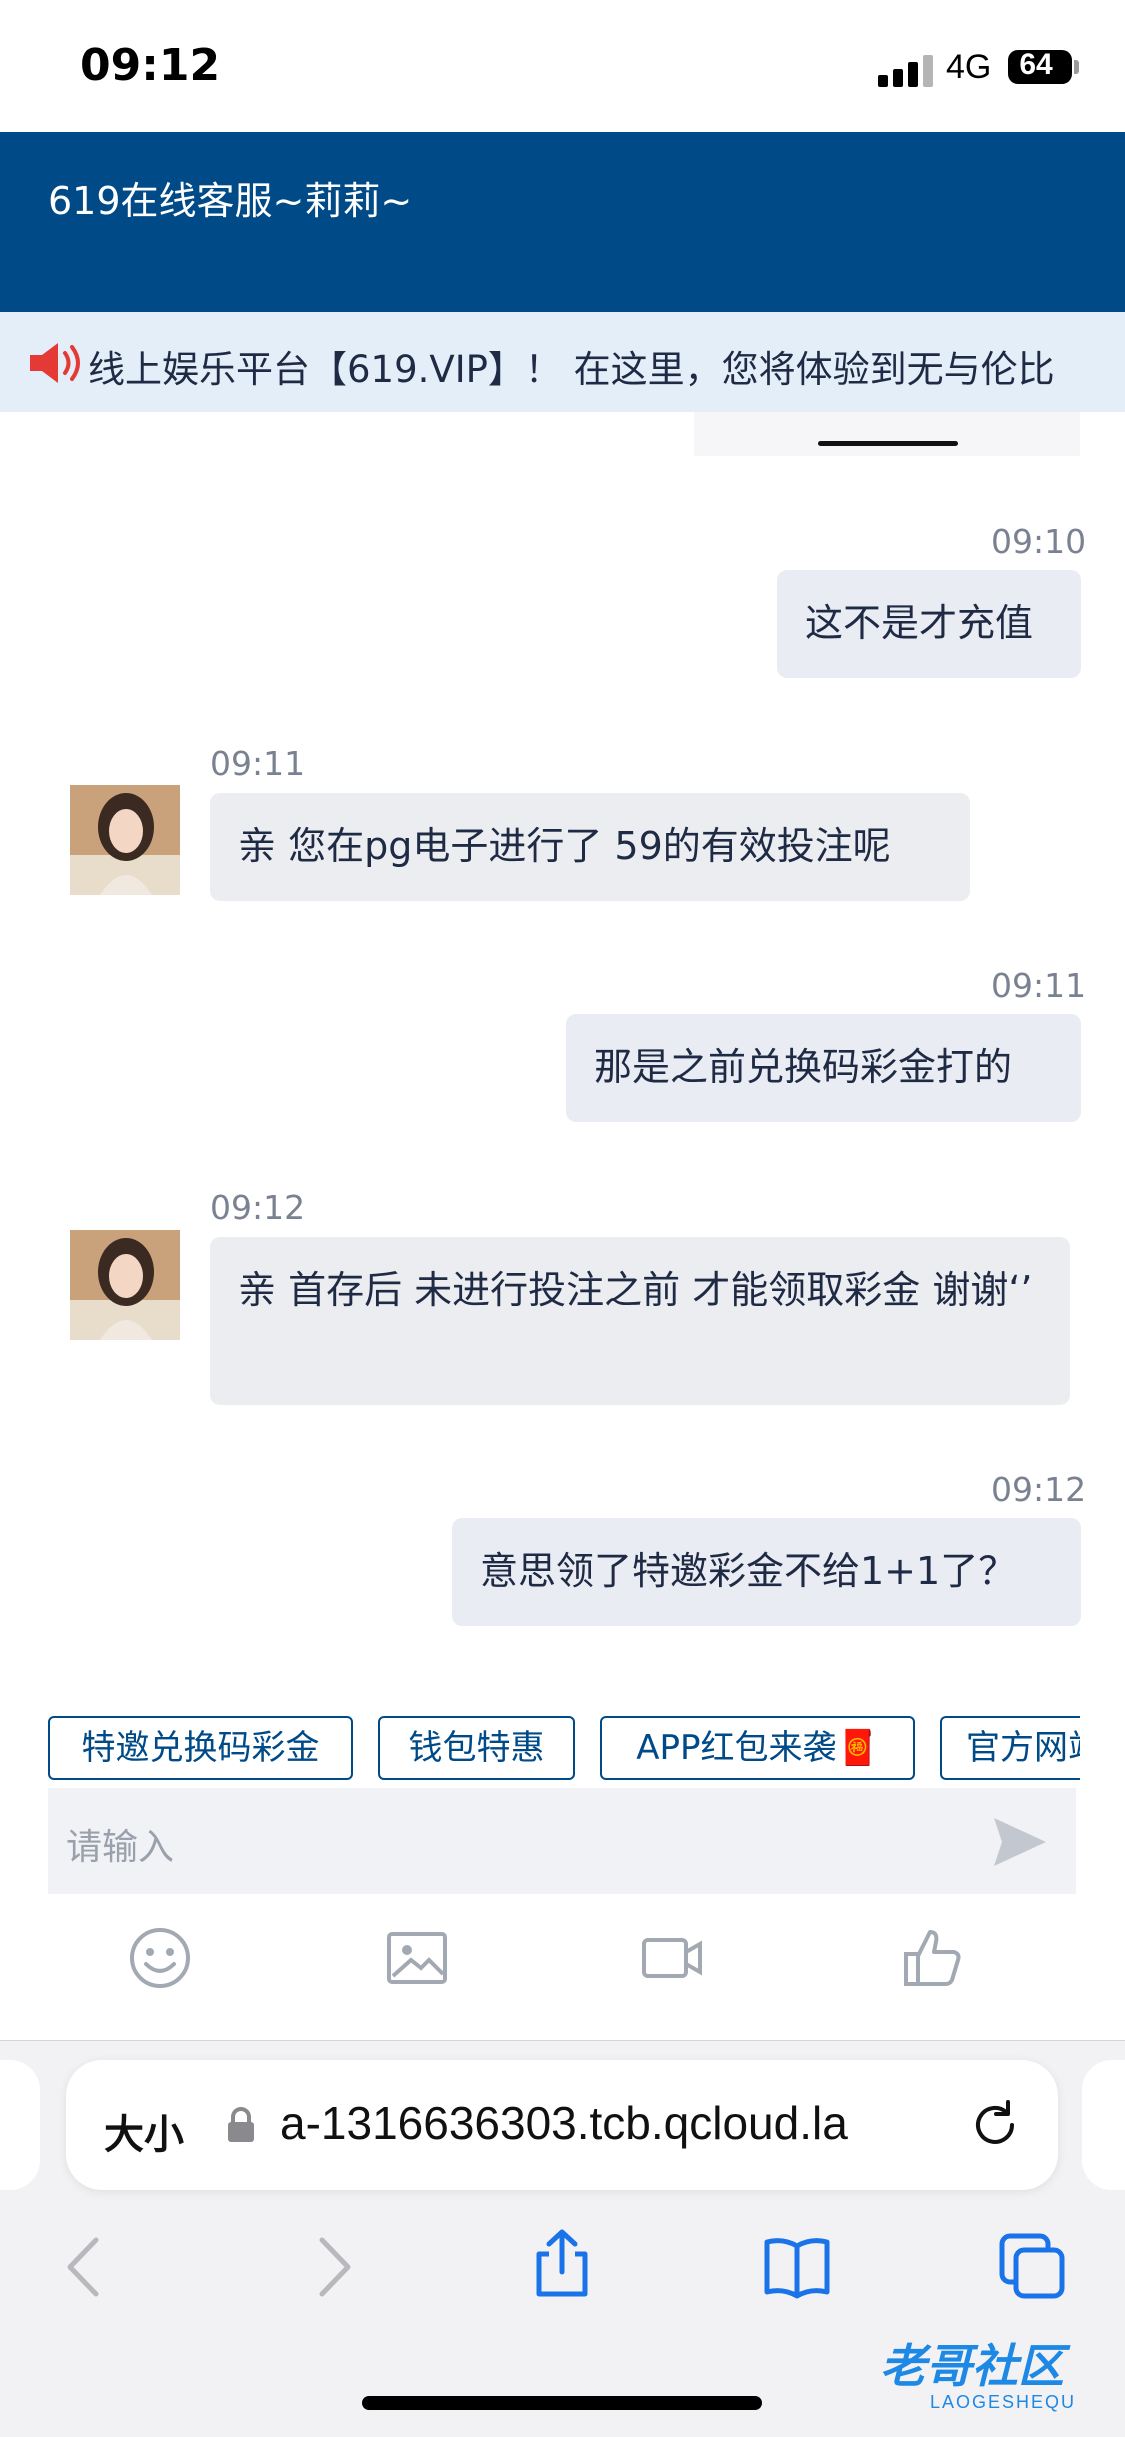 Image resolution: width=1125 pixels, height=2437 pixels. Describe the element at coordinates (797, 2267) in the screenshot. I see `bookmarks-icon` at that location.